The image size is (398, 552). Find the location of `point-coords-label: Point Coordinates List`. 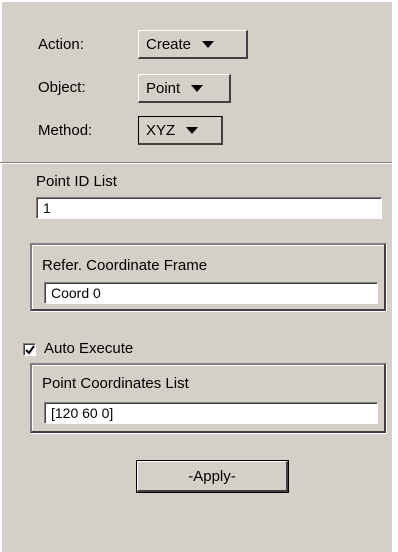

point-coords-label: Point Coordinates List is located at coordinates (115, 383).